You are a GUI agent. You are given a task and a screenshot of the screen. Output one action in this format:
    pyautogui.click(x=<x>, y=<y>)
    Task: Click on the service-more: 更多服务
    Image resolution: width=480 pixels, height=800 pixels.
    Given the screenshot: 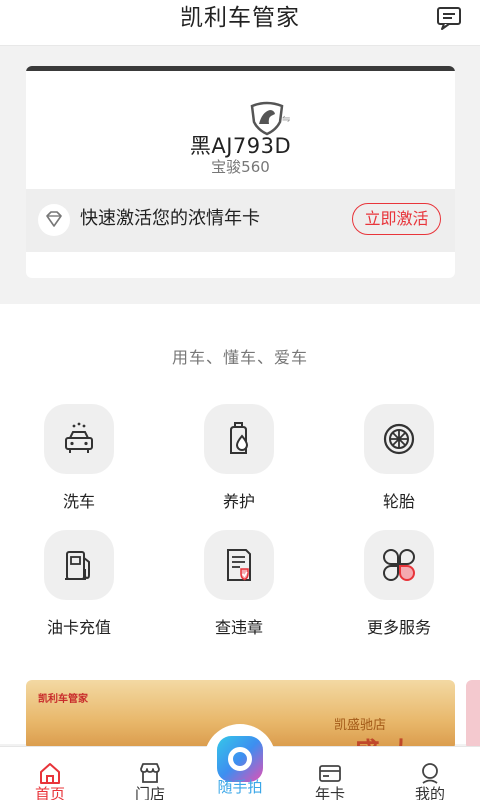 What is the action you would take?
    pyautogui.click(x=398, y=590)
    